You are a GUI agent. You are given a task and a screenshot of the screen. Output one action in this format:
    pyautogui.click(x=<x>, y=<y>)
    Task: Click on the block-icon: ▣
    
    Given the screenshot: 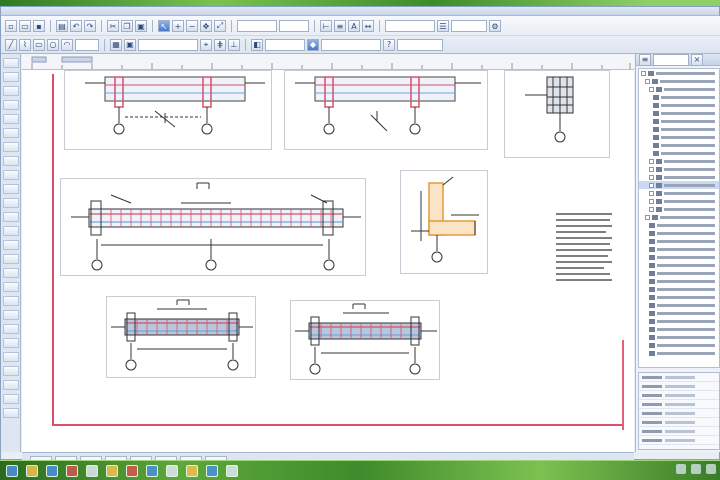 What is the action you would take?
    pyautogui.click(x=130, y=44)
    